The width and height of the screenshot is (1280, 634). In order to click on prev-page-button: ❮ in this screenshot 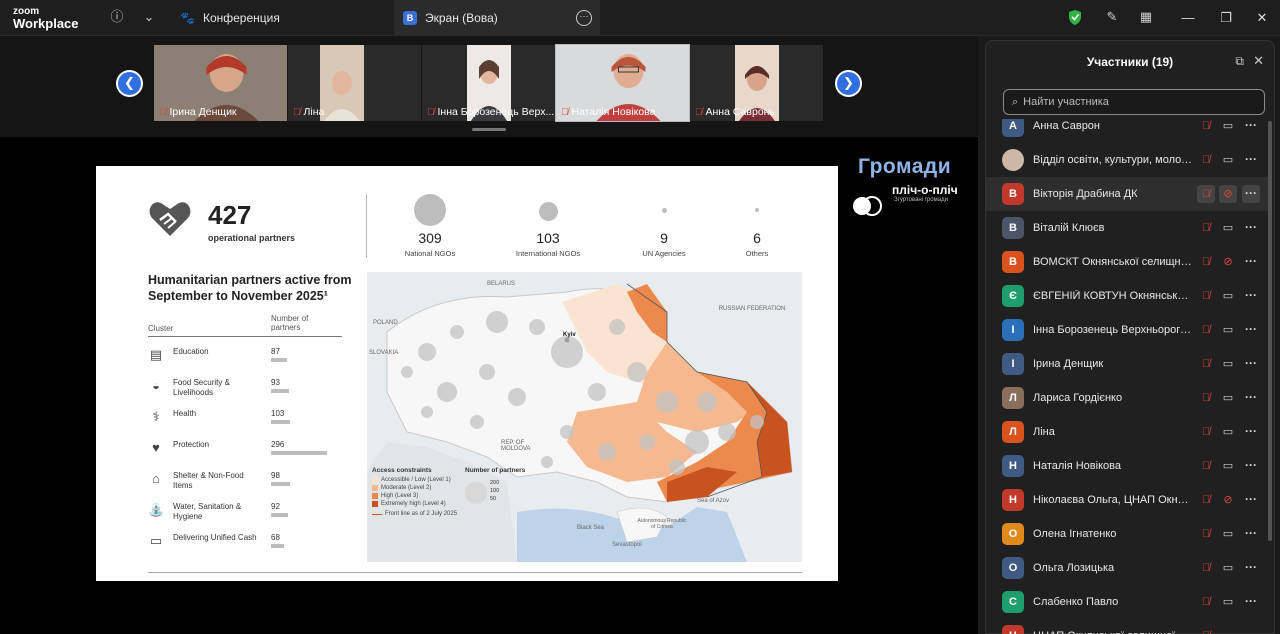, I will do `click(129, 83)`.